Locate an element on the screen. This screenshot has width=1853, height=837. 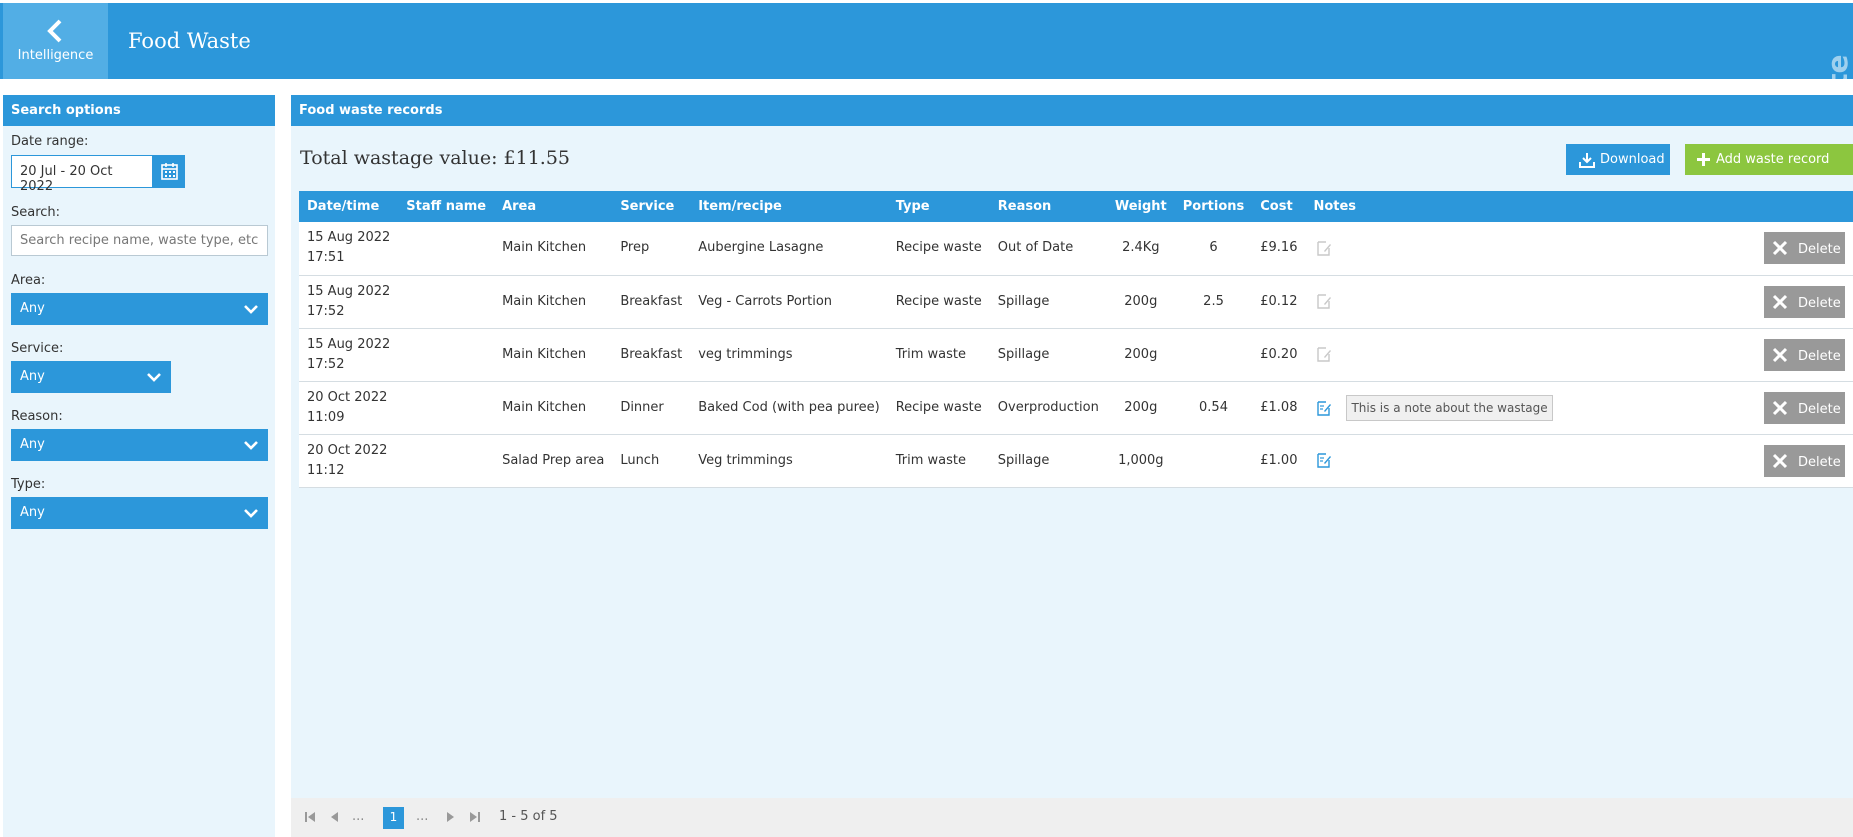
column-header-reason: Reason is located at coordinates (1048, 206).